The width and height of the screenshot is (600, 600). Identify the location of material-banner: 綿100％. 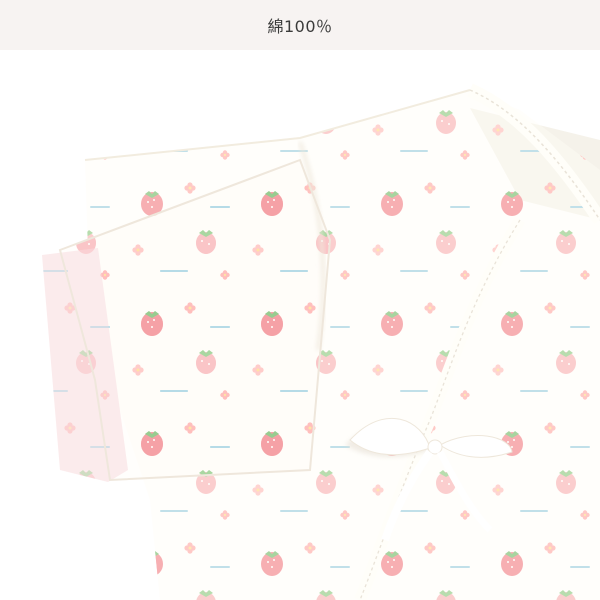
(300, 25).